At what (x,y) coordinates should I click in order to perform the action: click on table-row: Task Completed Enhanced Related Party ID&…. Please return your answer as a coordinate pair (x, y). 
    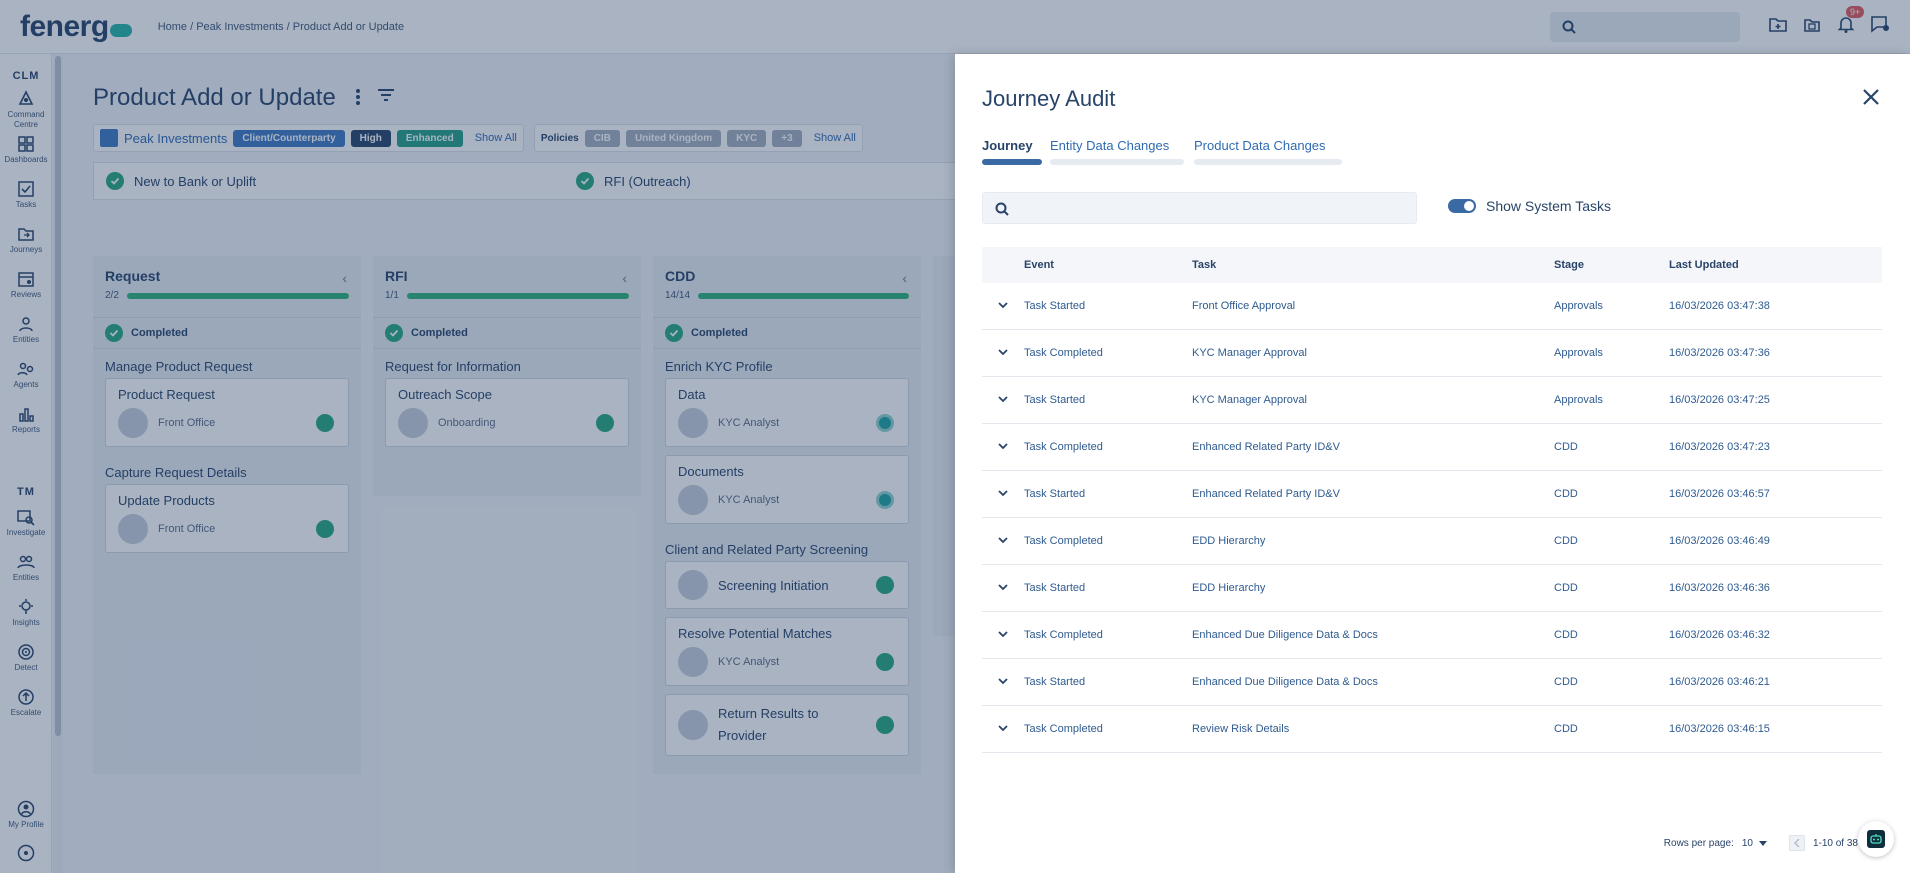
    Looking at the image, I should click on (1432, 447).